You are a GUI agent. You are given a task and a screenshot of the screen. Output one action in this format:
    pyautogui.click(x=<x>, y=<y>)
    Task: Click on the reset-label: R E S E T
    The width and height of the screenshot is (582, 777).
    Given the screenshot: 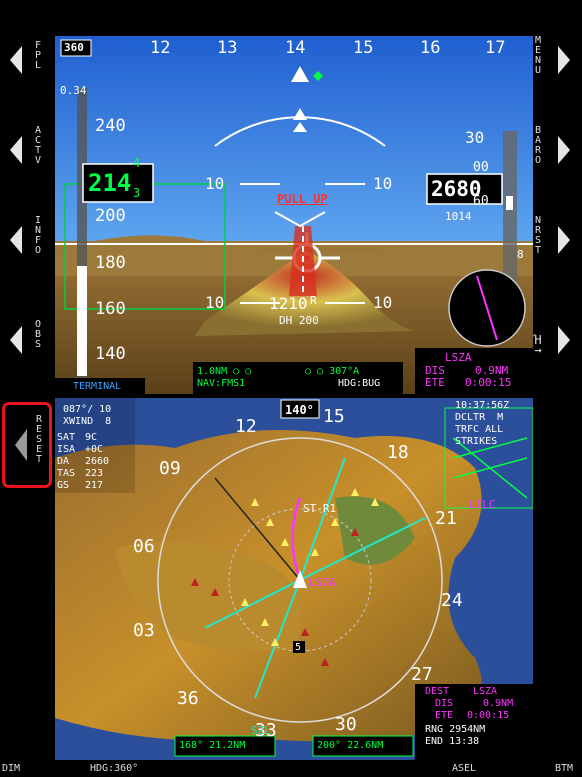 What is the action you would take?
    pyautogui.click(x=39, y=439)
    